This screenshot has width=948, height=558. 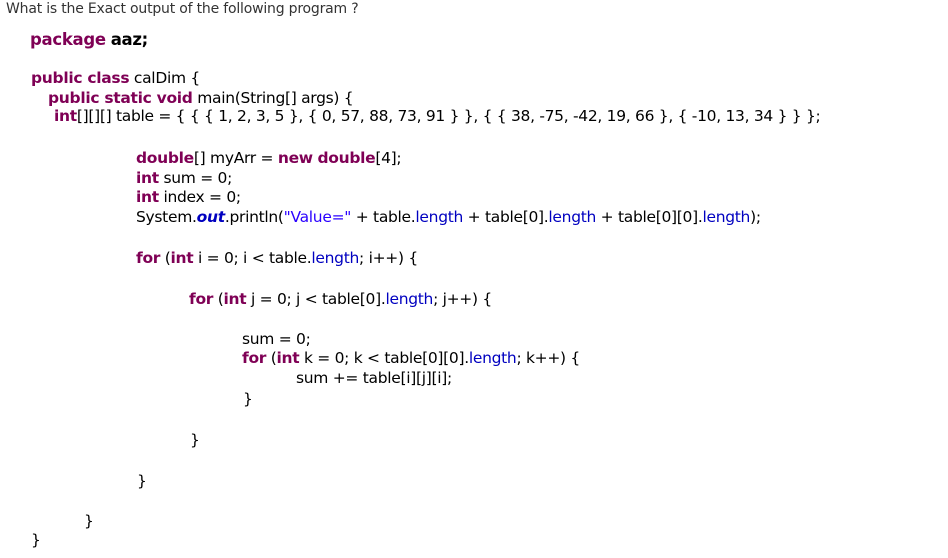 I want to click on code-line-for-i: for (int i = 0; i < table.length; i++) {, so click(x=277, y=258).